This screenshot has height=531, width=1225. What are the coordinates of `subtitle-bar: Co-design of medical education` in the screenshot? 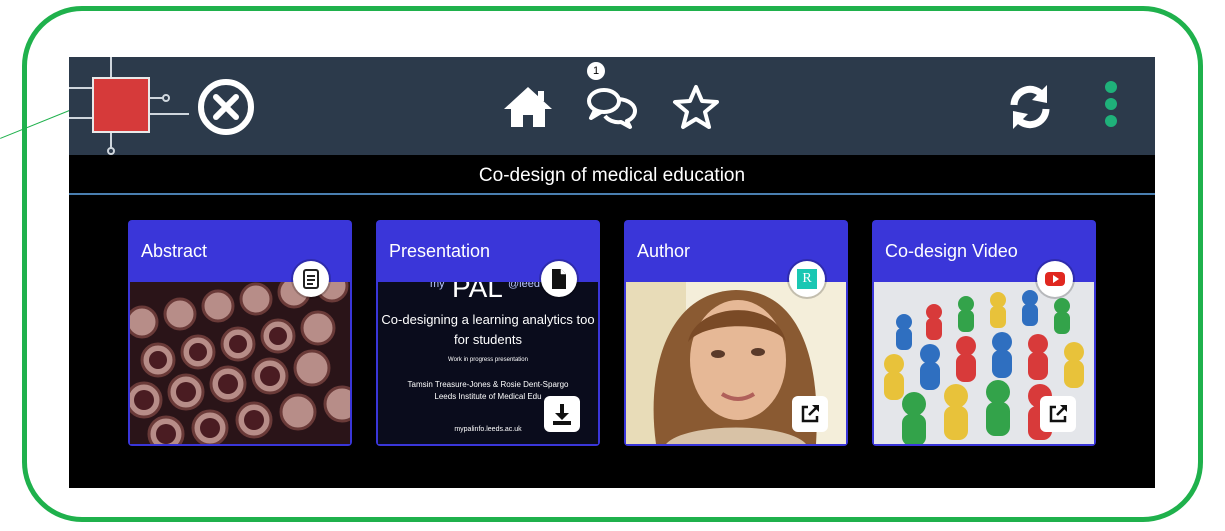 It's located at (612, 175).